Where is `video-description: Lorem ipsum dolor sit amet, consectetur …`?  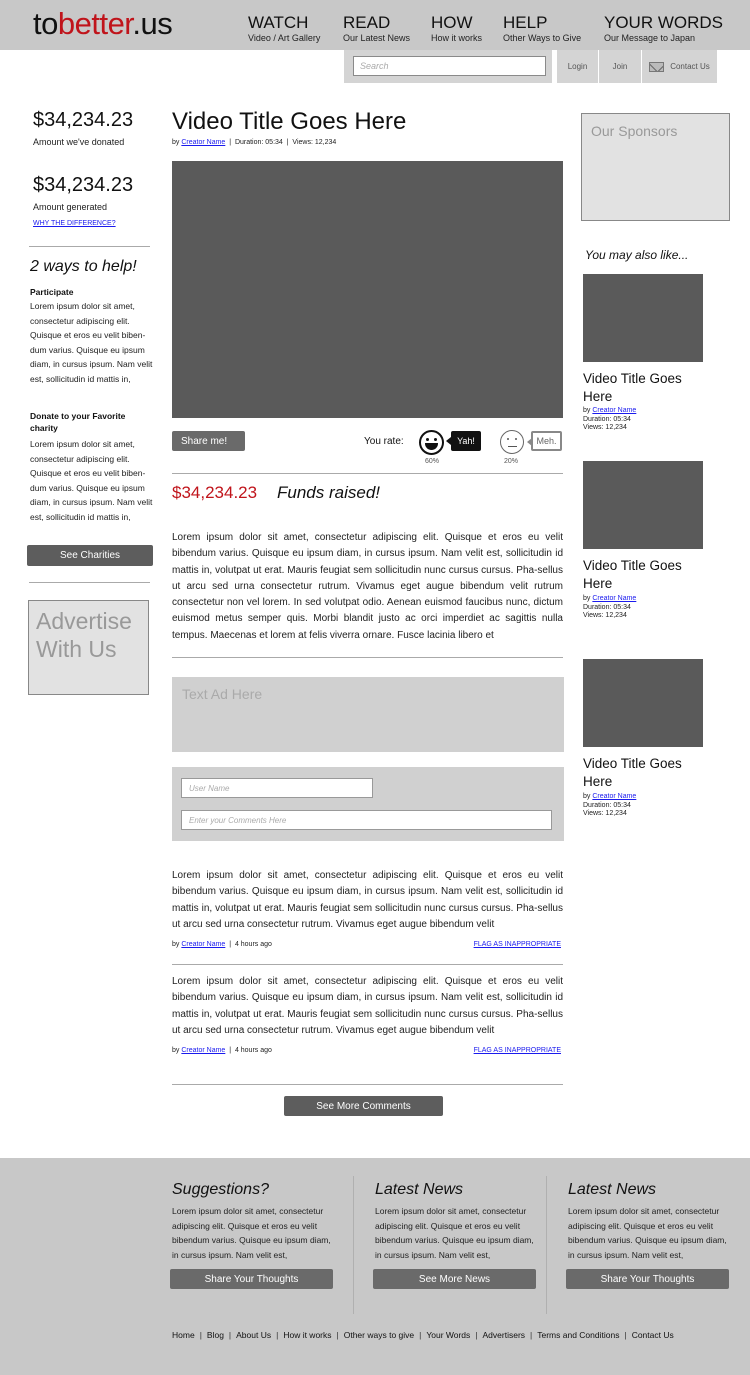 video-description: Lorem ipsum dolor sit amet, consectetur … is located at coordinates (367, 586).